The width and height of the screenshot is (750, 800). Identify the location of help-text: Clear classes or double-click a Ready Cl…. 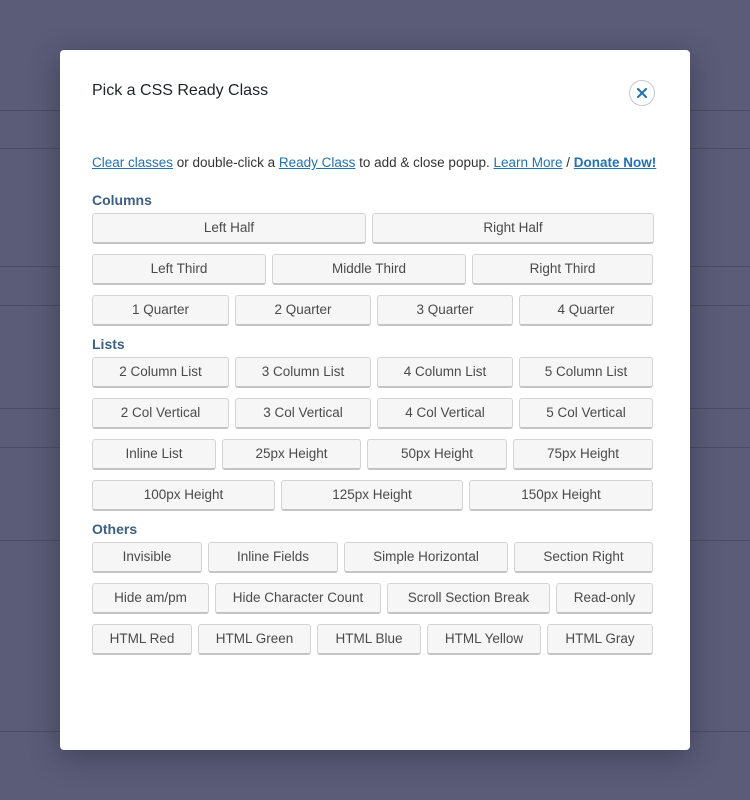
(374, 162).